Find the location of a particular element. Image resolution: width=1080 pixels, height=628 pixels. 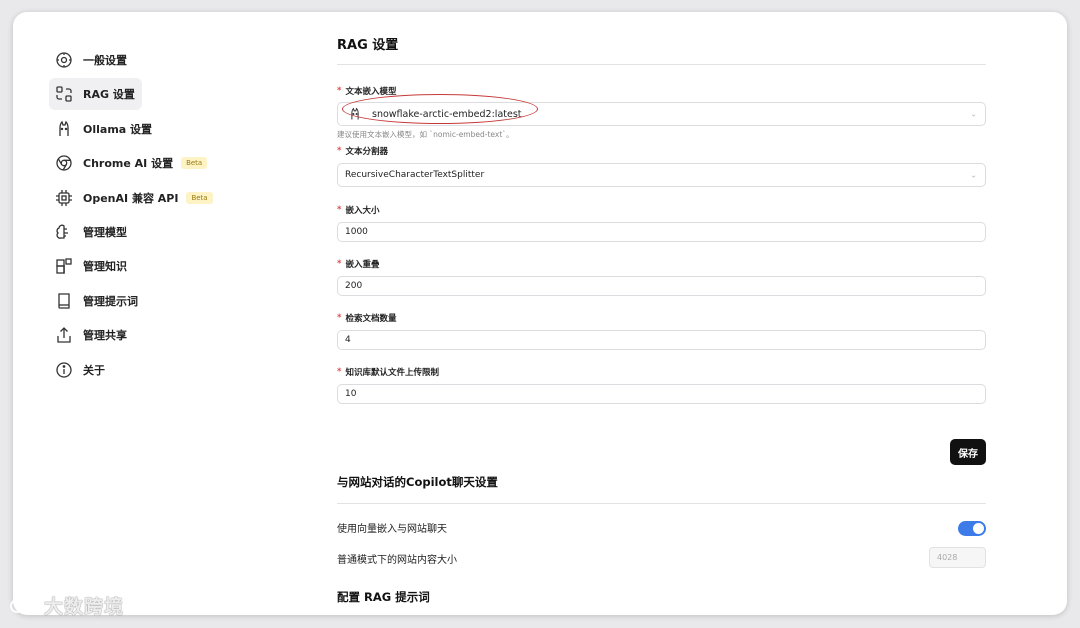

sidebar-item-label: RAG 设置 is located at coordinates (109, 95).